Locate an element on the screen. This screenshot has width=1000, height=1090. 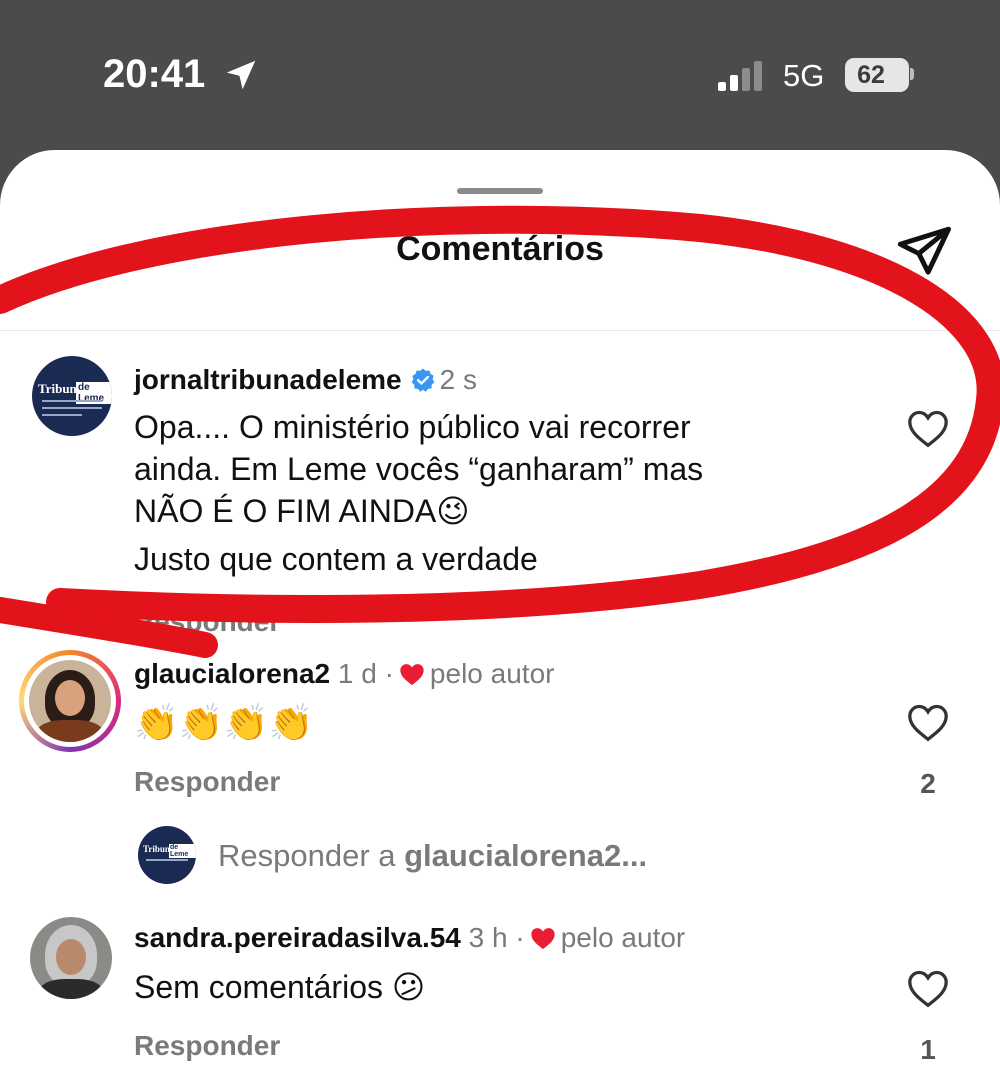
battery-indicator: 62 is located at coordinates (877, 75).